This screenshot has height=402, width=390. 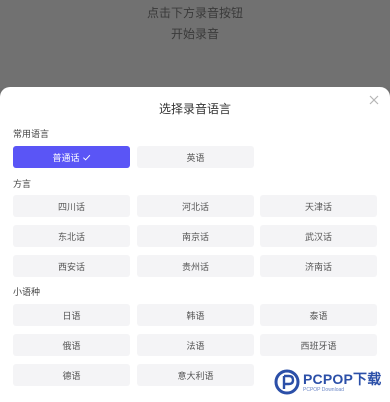 I want to click on option-mandarin: 普通话, so click(x=71, y=157).